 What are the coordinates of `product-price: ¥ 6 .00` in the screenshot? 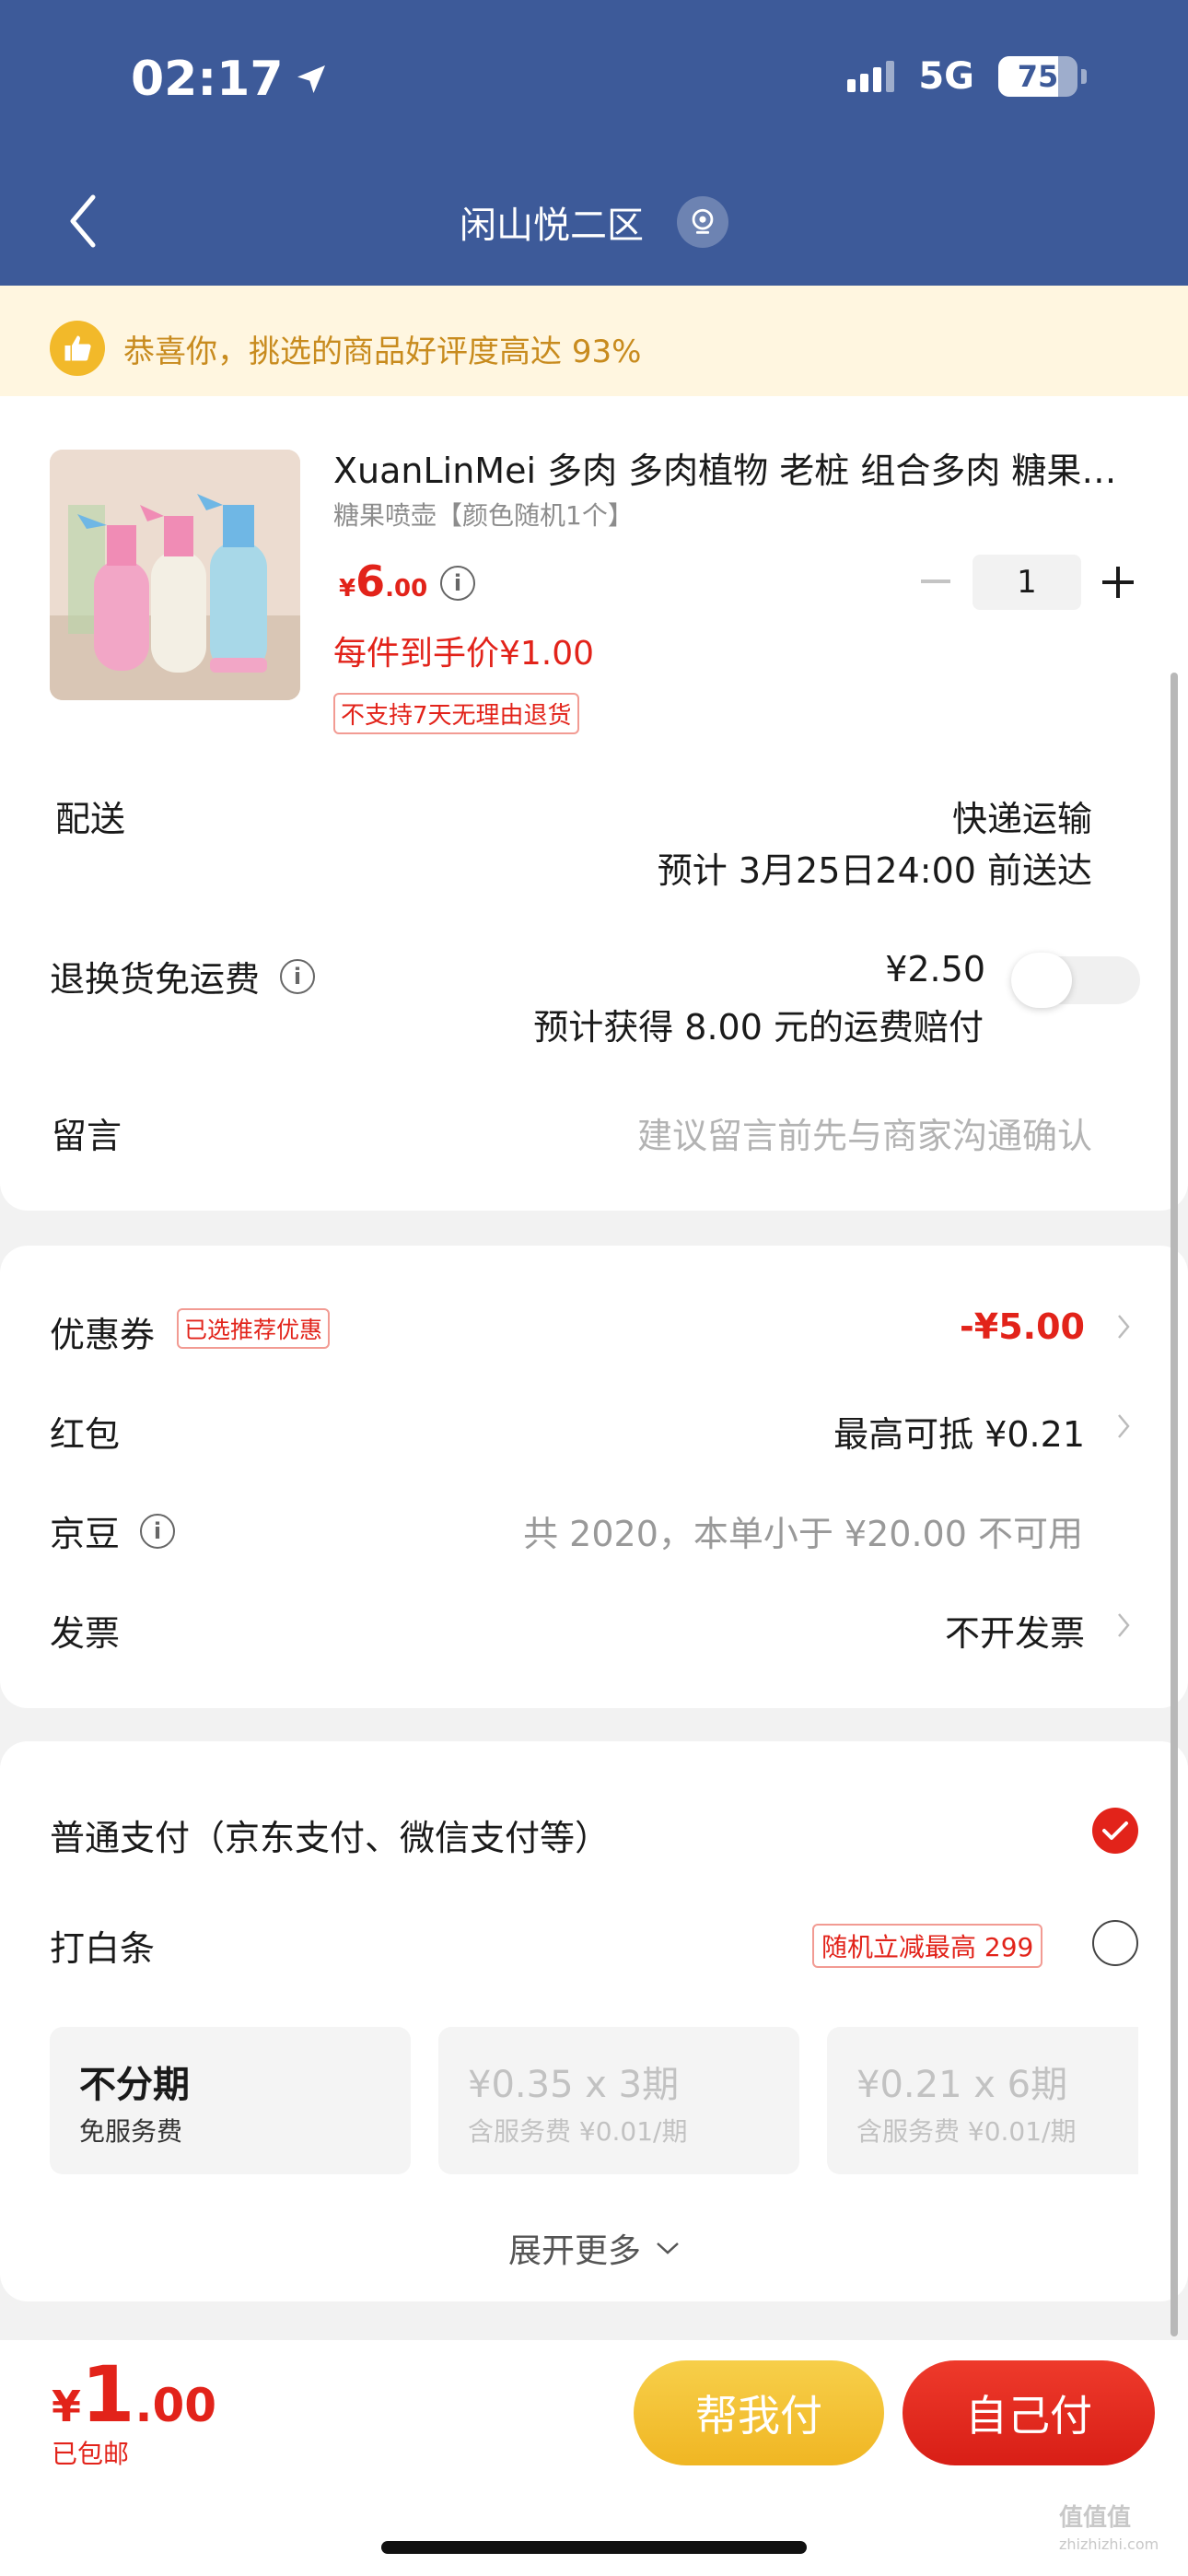 It's located at (383, 581).